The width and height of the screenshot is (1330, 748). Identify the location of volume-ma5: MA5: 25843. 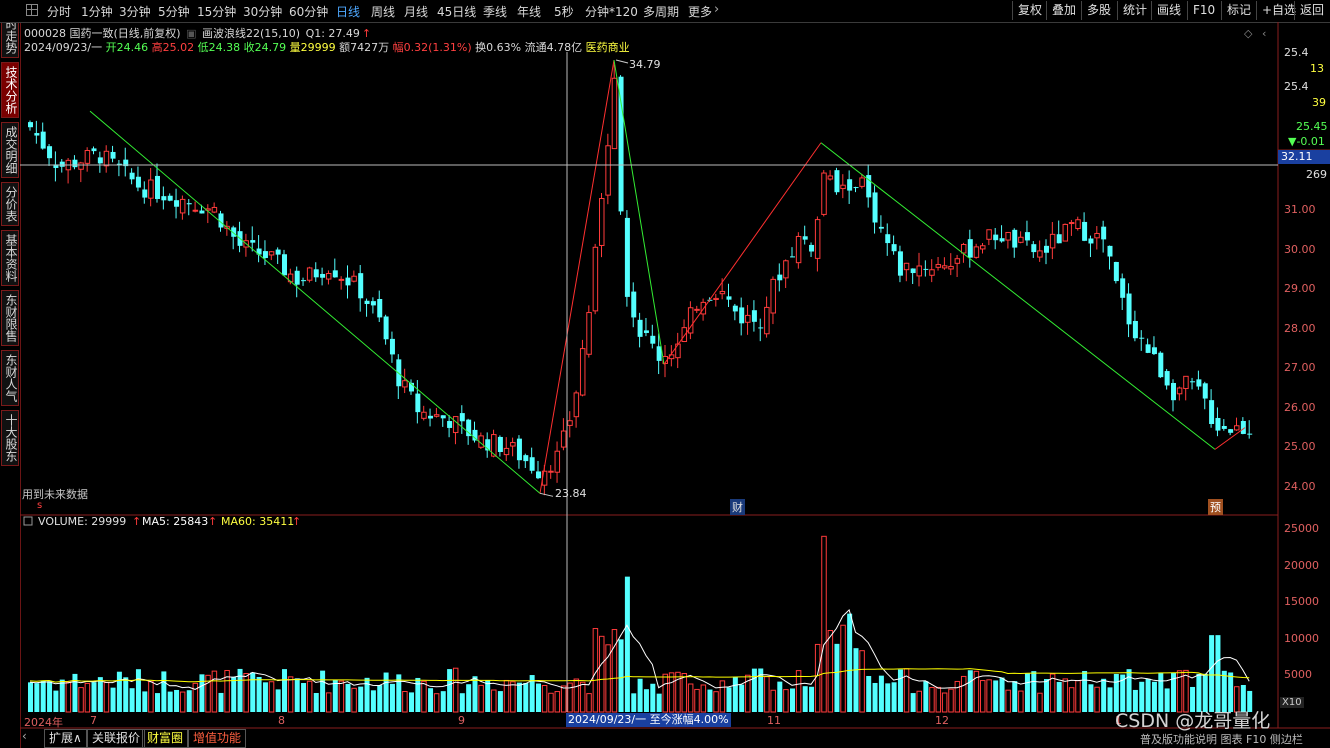
(175, 521).